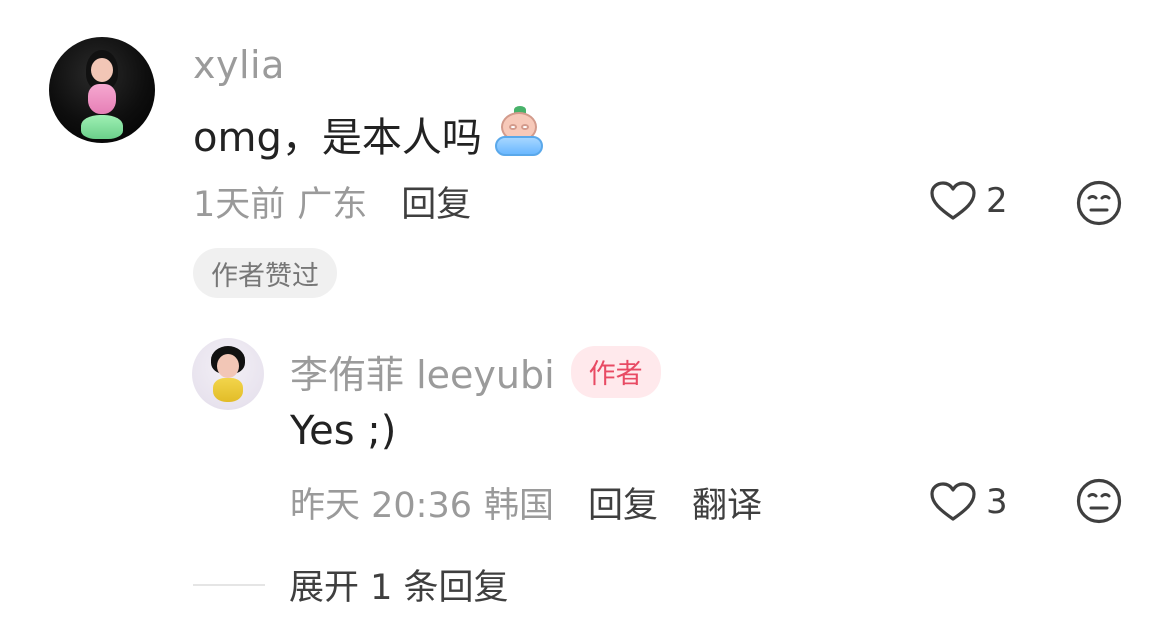 This screenshot has height=640, width=1170. What do you see at coordinates (229, 584) in the screenshot?
I see `expand-divider` at bounding box center [229, 584].